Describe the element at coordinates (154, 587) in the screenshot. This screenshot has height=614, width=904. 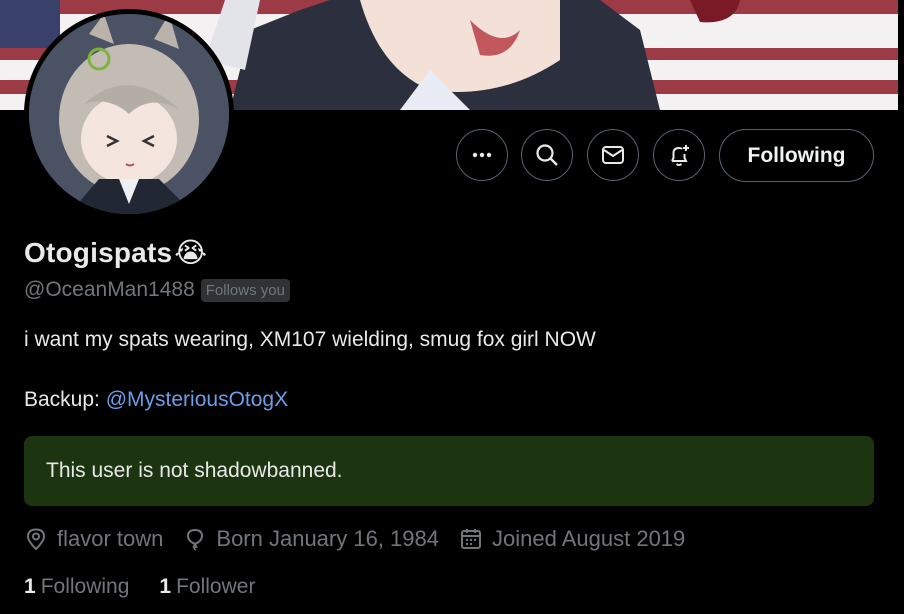
I see `follow-counts: 1 Following 1 Follower` at that location.